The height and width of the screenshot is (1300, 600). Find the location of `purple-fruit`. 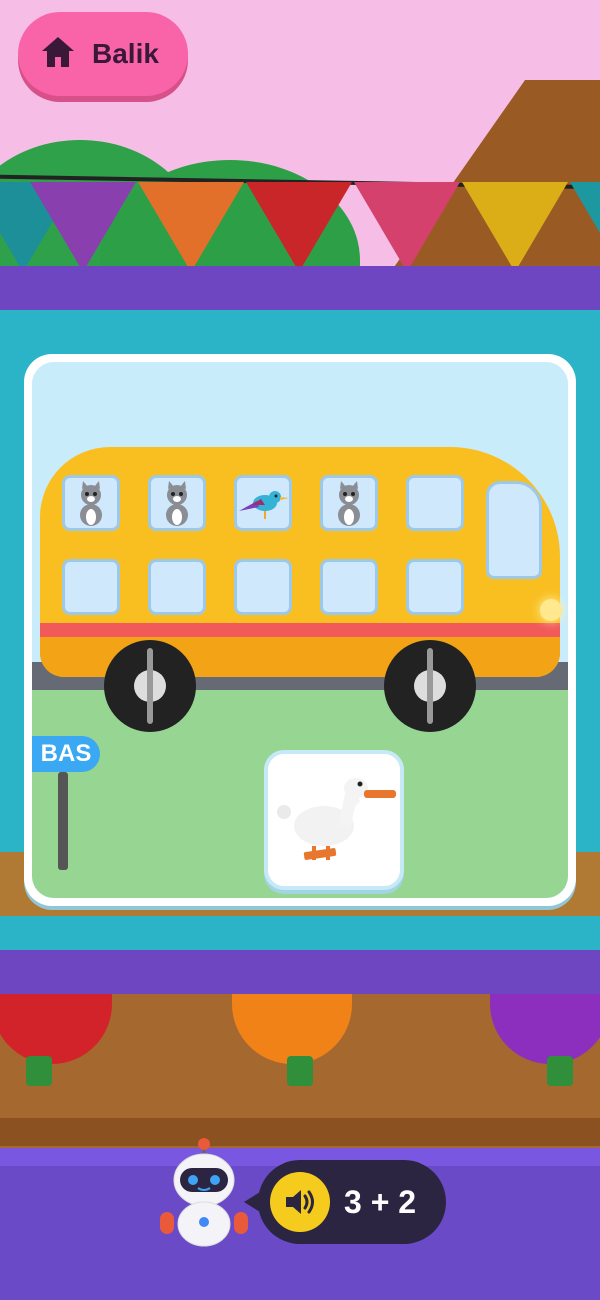

purple-fruit is located at coordinates (545, 1029).